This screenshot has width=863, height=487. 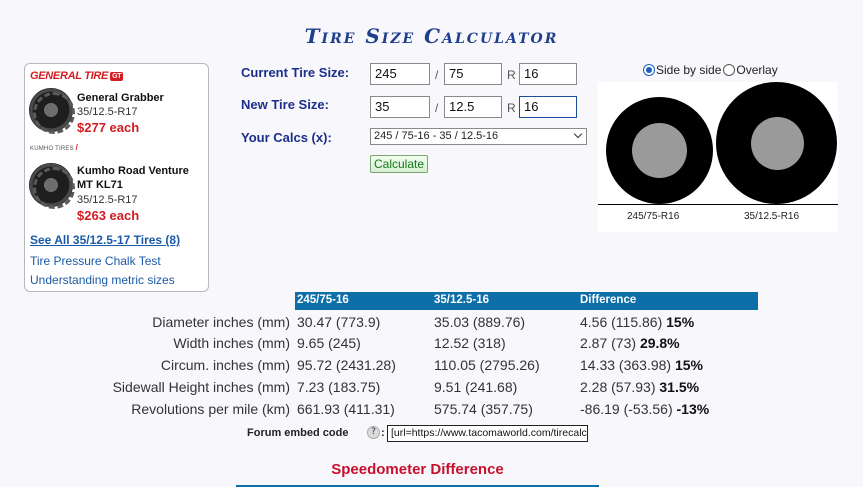 I want to click on revolutions-new: 575.74 (357.75), so click(x=483, y=409).